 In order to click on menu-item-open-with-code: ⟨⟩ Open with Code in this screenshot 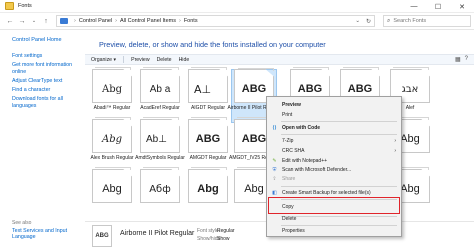, I will do `click(334, 128)`.